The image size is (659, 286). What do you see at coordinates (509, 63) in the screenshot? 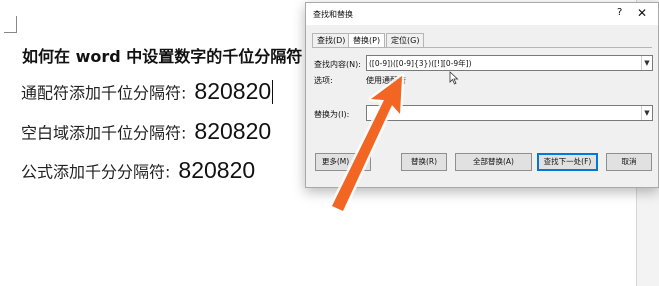
I see `find-input: ([0-9])([0-9]{3})([!][0-9年]) ▼` at bounding box center [509, 63].